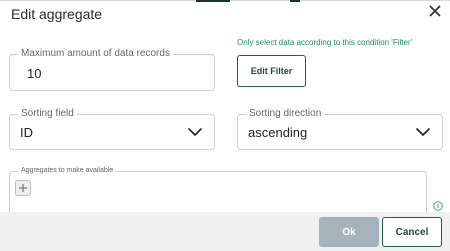  Describe the element at coordinates (271, 71) in the screenshot. I see `edit-filter-button: Edit Filter` at that location.